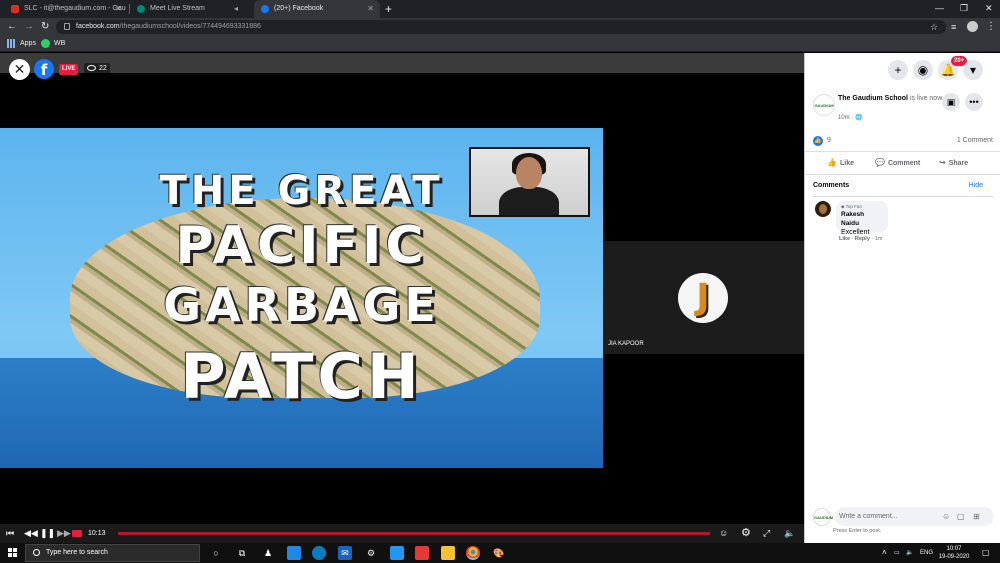  What do you see at coordinates (789, 533) in the screenshot?
I see `volume-icon: 🔈` at bounding box center [789, 533].